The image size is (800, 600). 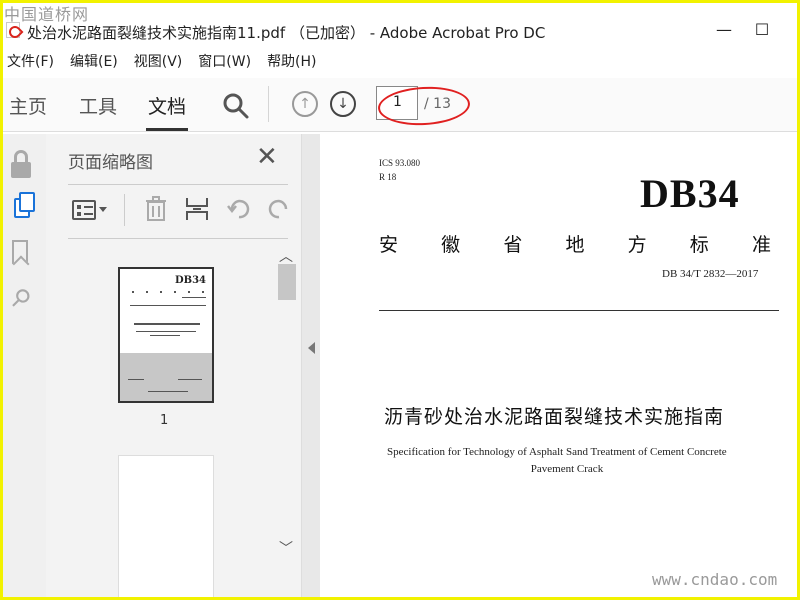 What do you see at coordinates (699, 245) in the screenshot?
I see `province-char: 标` at bounding box center [699, 245].